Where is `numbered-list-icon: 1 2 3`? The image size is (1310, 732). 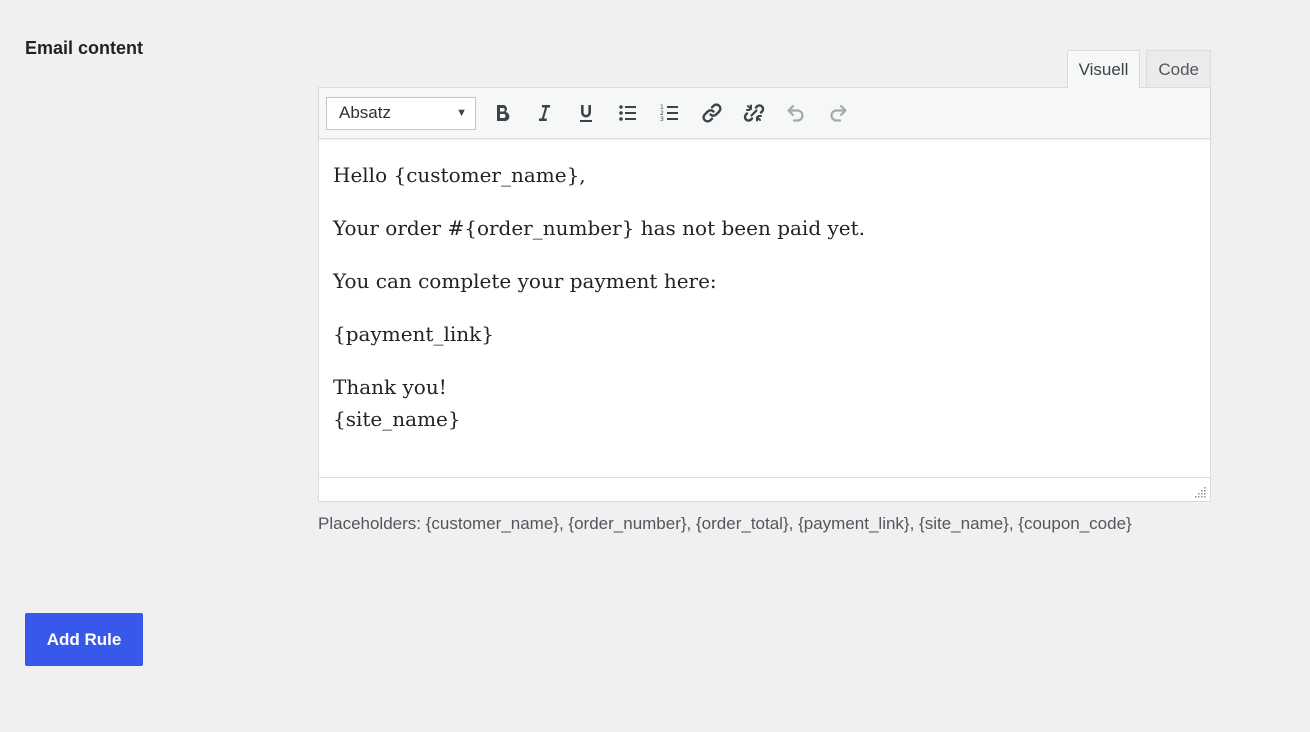 numbered-list-icon: 1 2 3 is located at coordinates (669, 113).